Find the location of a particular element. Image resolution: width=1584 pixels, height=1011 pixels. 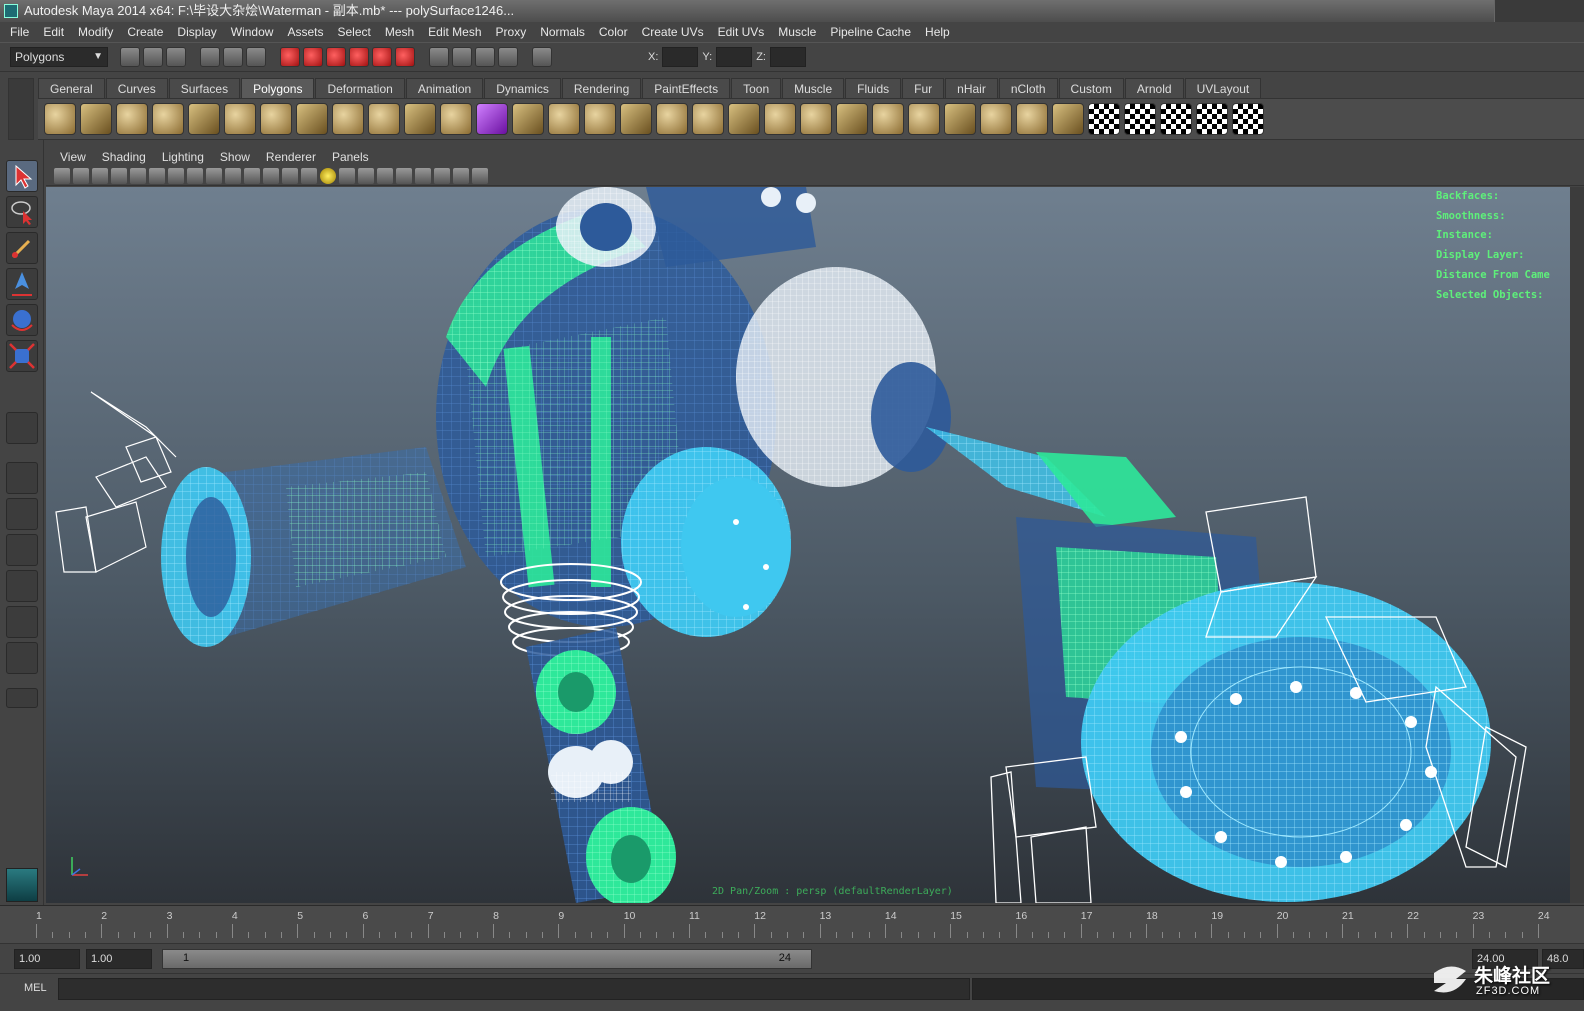

render-frame-icon is located at coordinates (462, 57).